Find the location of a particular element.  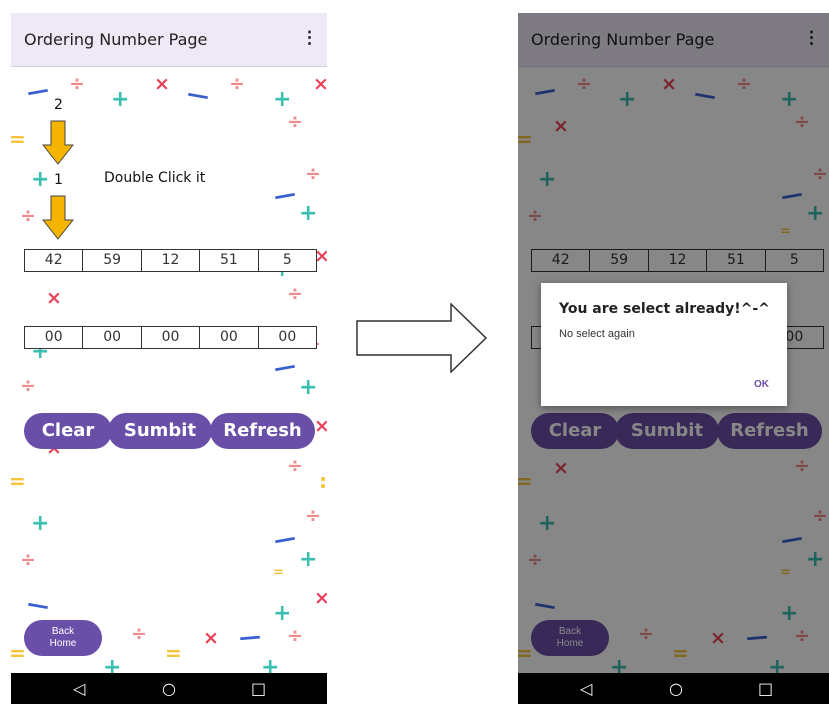

numbers-row: 42 59 12 51 5 is located at coordinates (170, 260).